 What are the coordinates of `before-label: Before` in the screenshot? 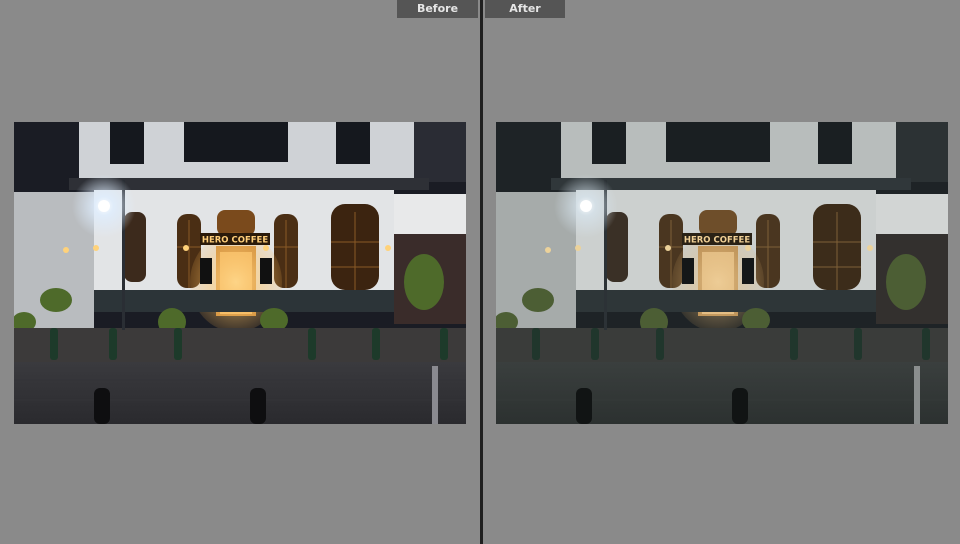 It's located at (437, 9).